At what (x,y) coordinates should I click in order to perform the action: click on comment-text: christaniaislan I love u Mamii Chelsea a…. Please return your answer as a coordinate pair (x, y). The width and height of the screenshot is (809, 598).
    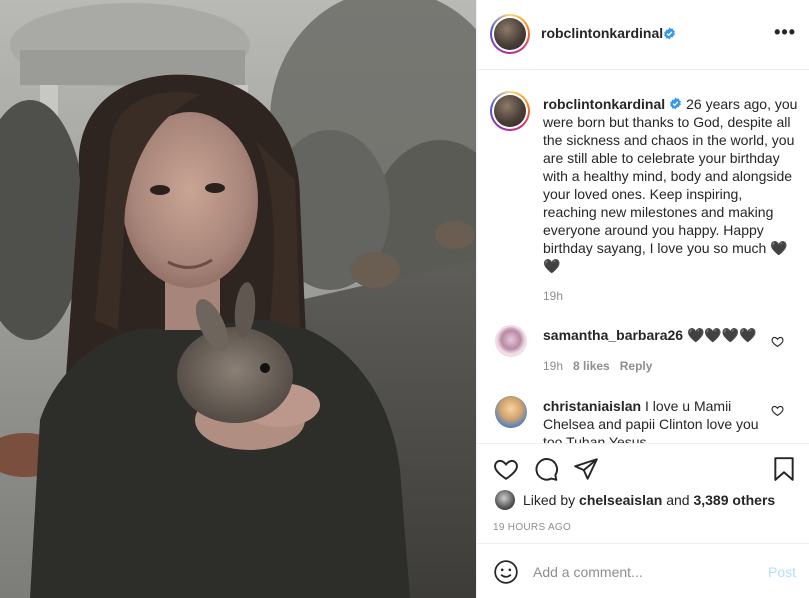
    Looking at the image, I should click on (658, 420).